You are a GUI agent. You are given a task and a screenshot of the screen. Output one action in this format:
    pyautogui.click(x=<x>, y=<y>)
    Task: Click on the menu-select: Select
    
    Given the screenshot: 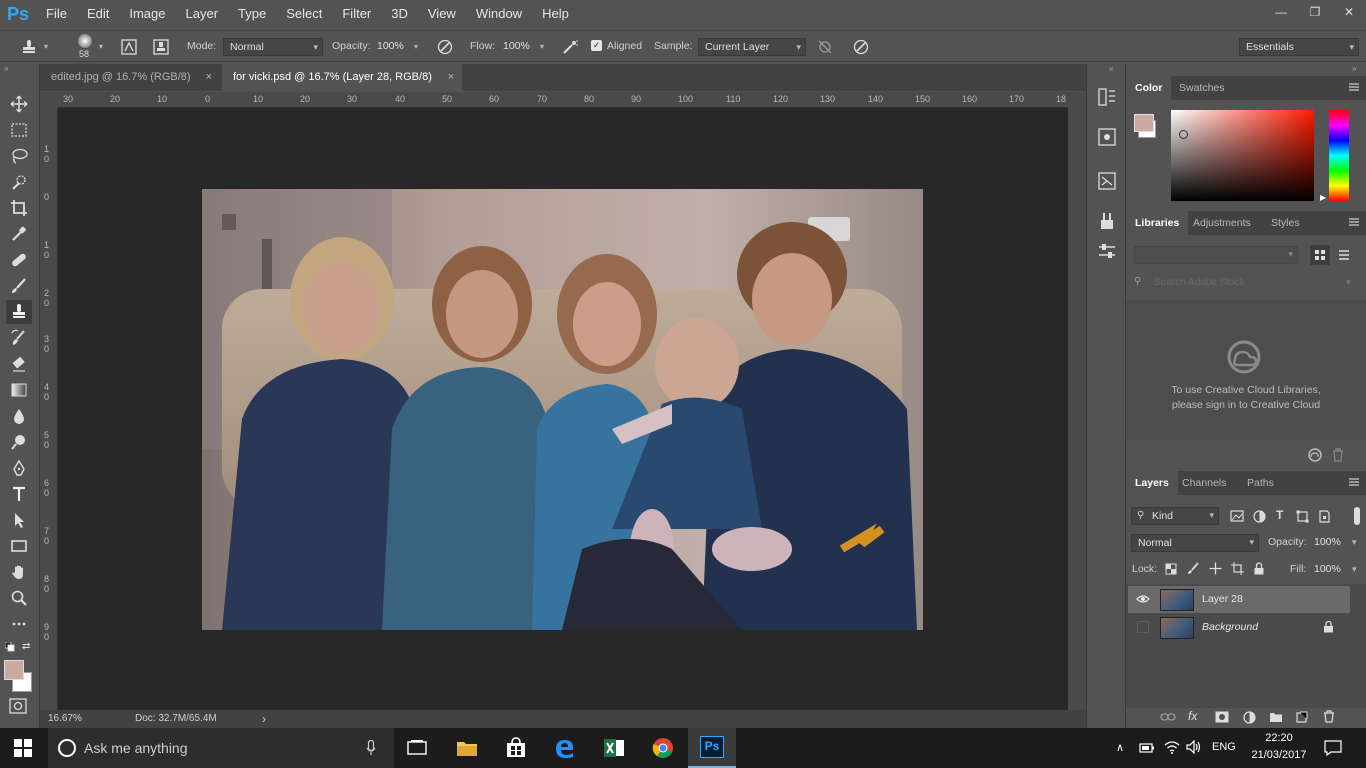 What is the action you would take?
    pyautogui.click(x=304, y=14)
    